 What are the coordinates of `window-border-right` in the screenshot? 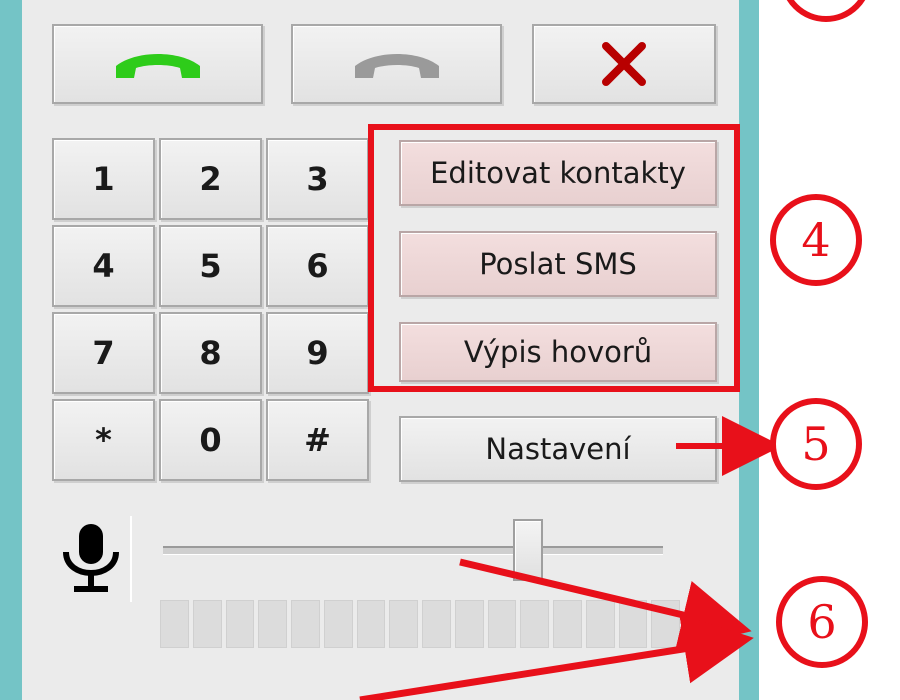 It's located at (749, 350).